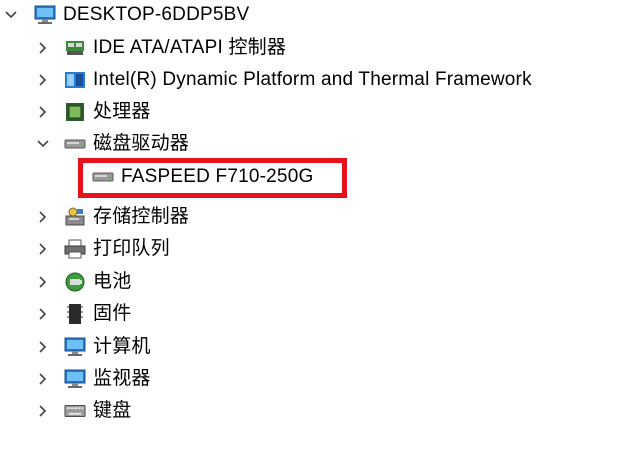  Describe the element at coordinates (45, 15) in the screenshot. I see `computer-icon` at that location.